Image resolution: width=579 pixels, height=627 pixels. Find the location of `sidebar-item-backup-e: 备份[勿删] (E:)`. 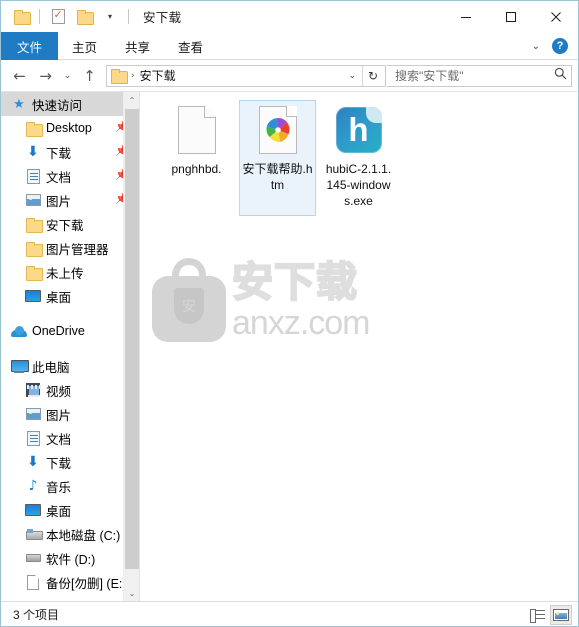

sidebar-item-backup-e: 备份[勿删] (E:) is located at coordinates (70, 582).